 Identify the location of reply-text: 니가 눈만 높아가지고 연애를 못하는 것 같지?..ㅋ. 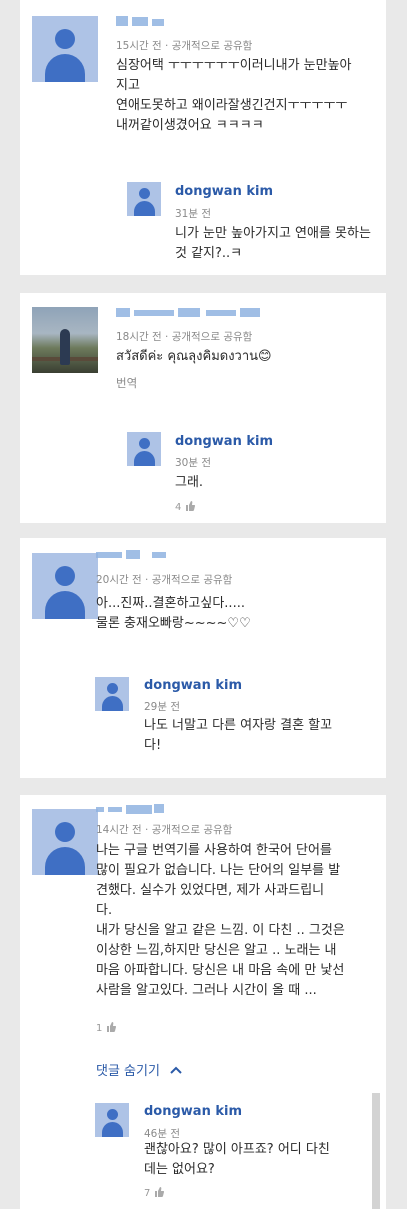
(273, 243).